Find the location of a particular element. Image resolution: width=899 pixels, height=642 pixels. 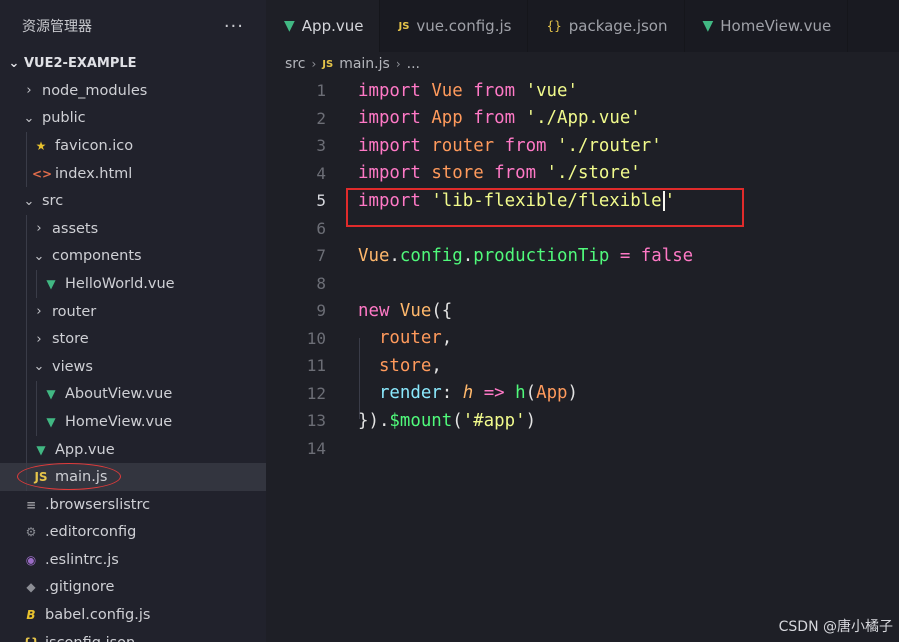

code-line: 5 import 'lib-flexible/flexible ' is located at coordinates (470, 200).